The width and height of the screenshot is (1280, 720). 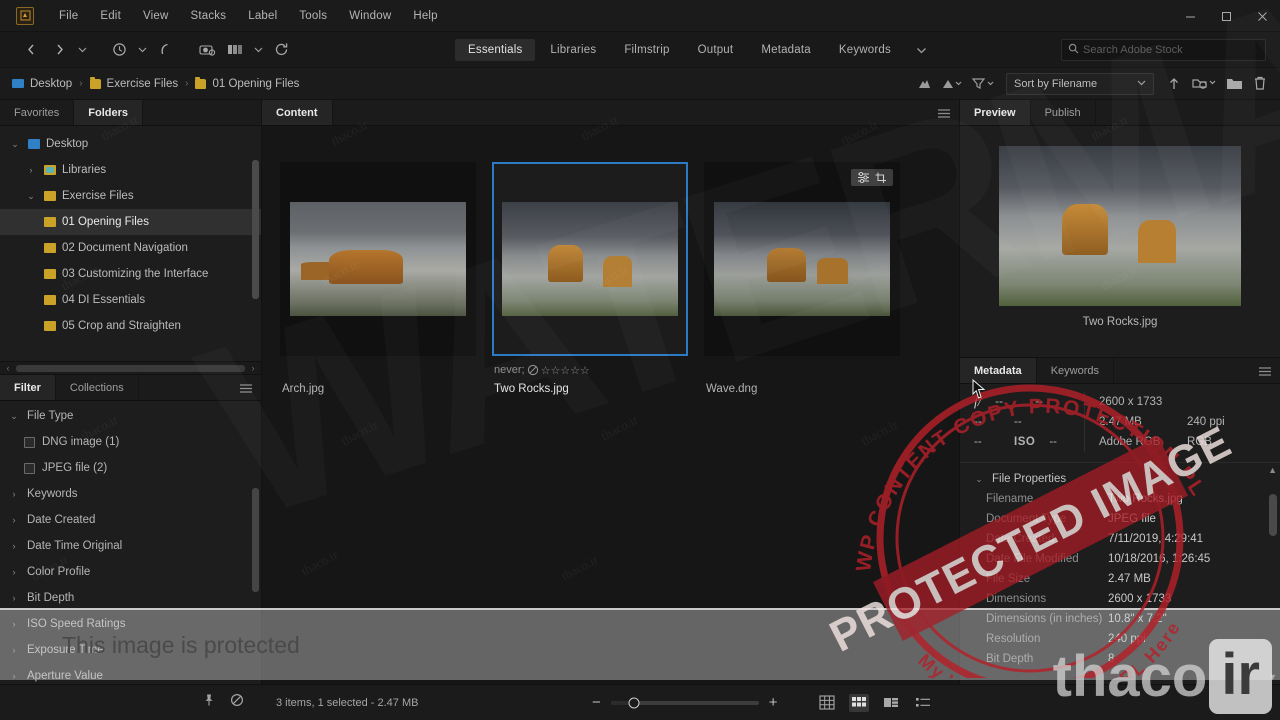 What do you see at coordinates (773, 702) in the screenshot?
I see `zoom-in-button: +` at bounding box center [773, 702].